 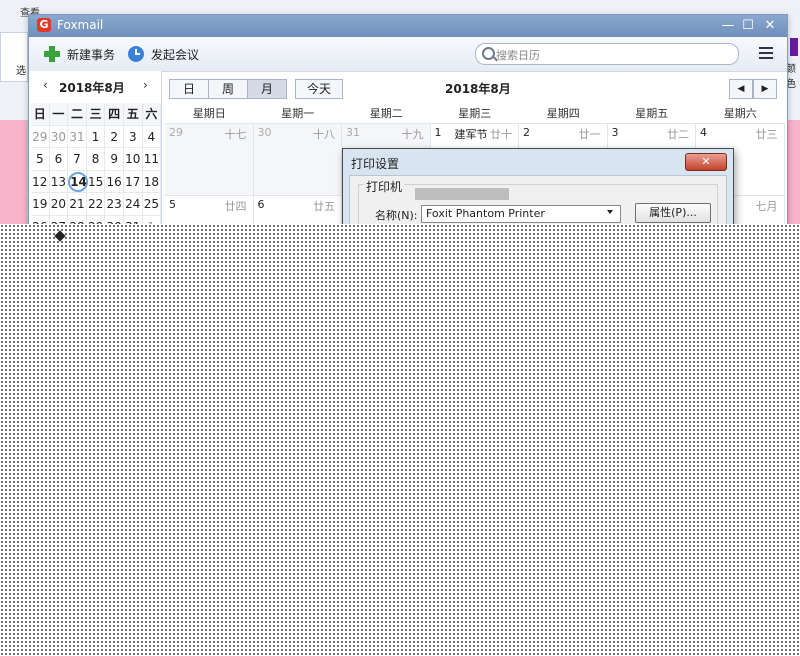 I want to click on mini-day: 19, so click(x=40, y=204).